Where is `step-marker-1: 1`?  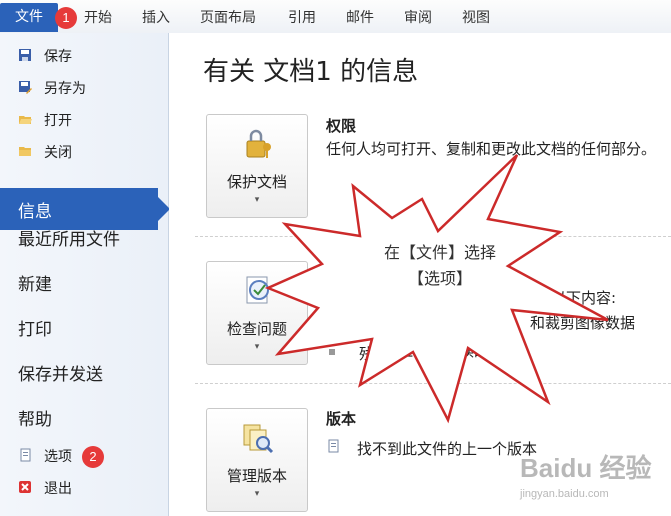 step-marker-1: 1 is located at coordinates (66, 18).